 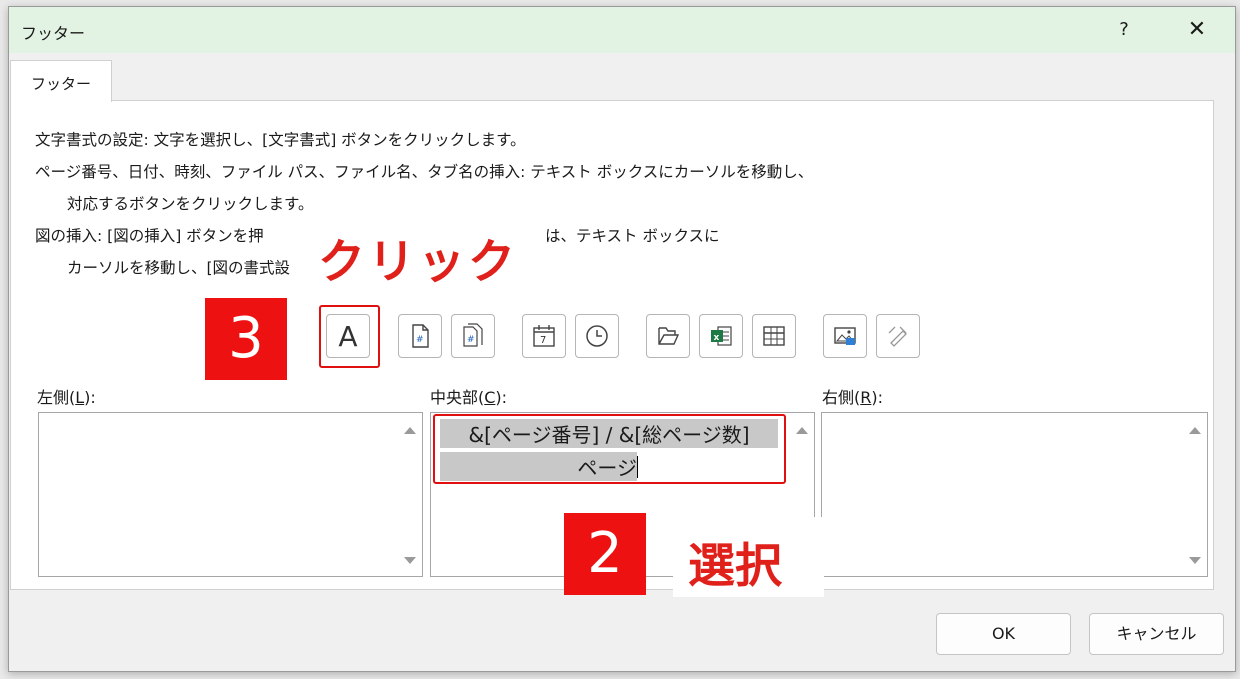 What do you see at coordinates (418, 262) in the screenshot?
I see `click-annotation: クリック` at bounding box center [418, 262].